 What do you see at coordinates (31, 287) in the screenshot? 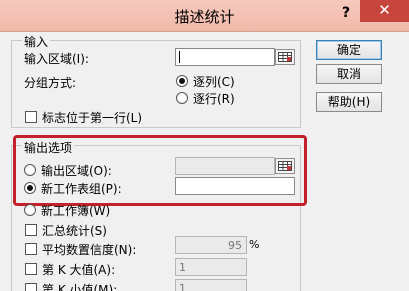
I see `kth-smallest-checkbox` at bounding box center [31, 287].